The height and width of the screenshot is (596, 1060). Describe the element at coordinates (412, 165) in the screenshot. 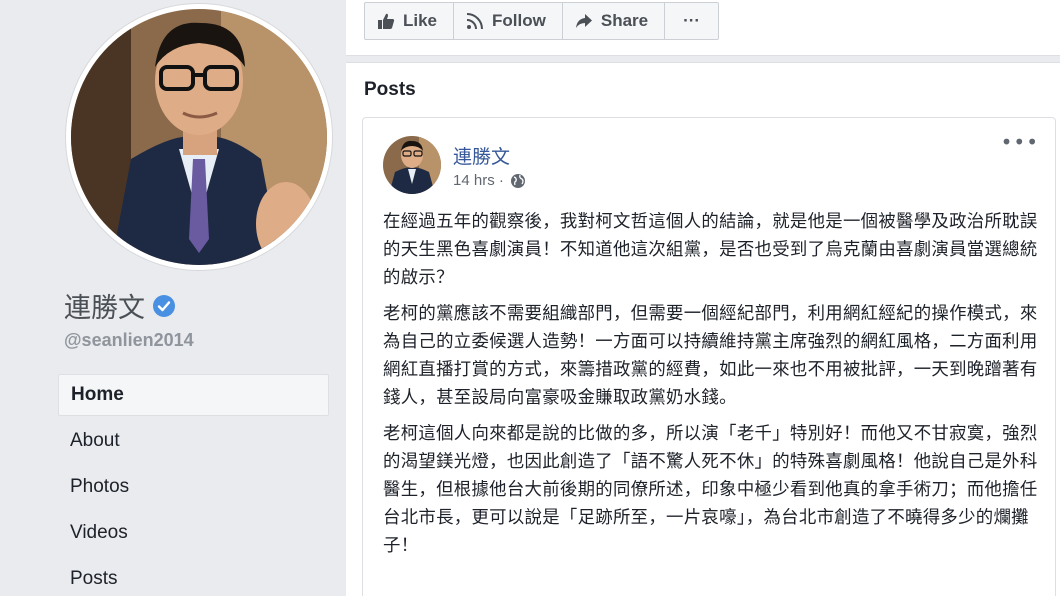

I see `post-author-avatar` at that location.